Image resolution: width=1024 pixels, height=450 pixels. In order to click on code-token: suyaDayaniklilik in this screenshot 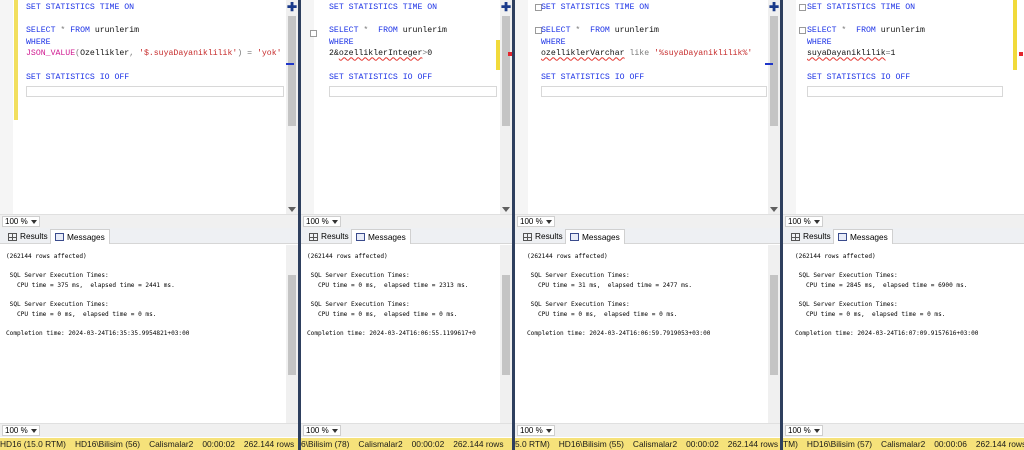, I will do `click(846, 54)`.